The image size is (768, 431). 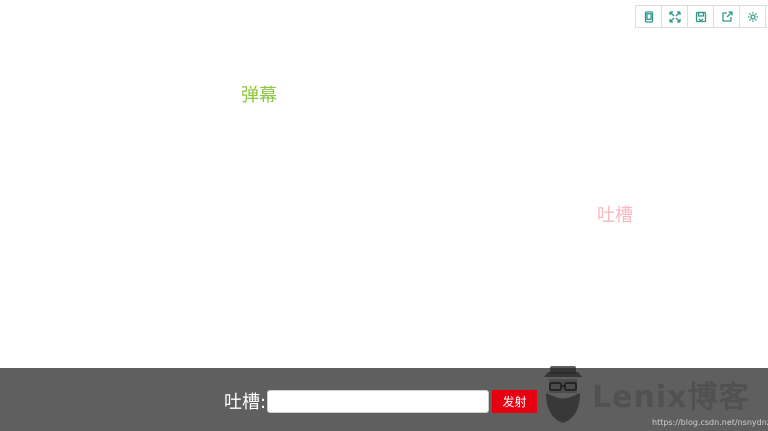 What do you see at coordinates (245, 402) in the screenshot?
I see `input-label: 吐槽:` at bounding box center [245, 402].